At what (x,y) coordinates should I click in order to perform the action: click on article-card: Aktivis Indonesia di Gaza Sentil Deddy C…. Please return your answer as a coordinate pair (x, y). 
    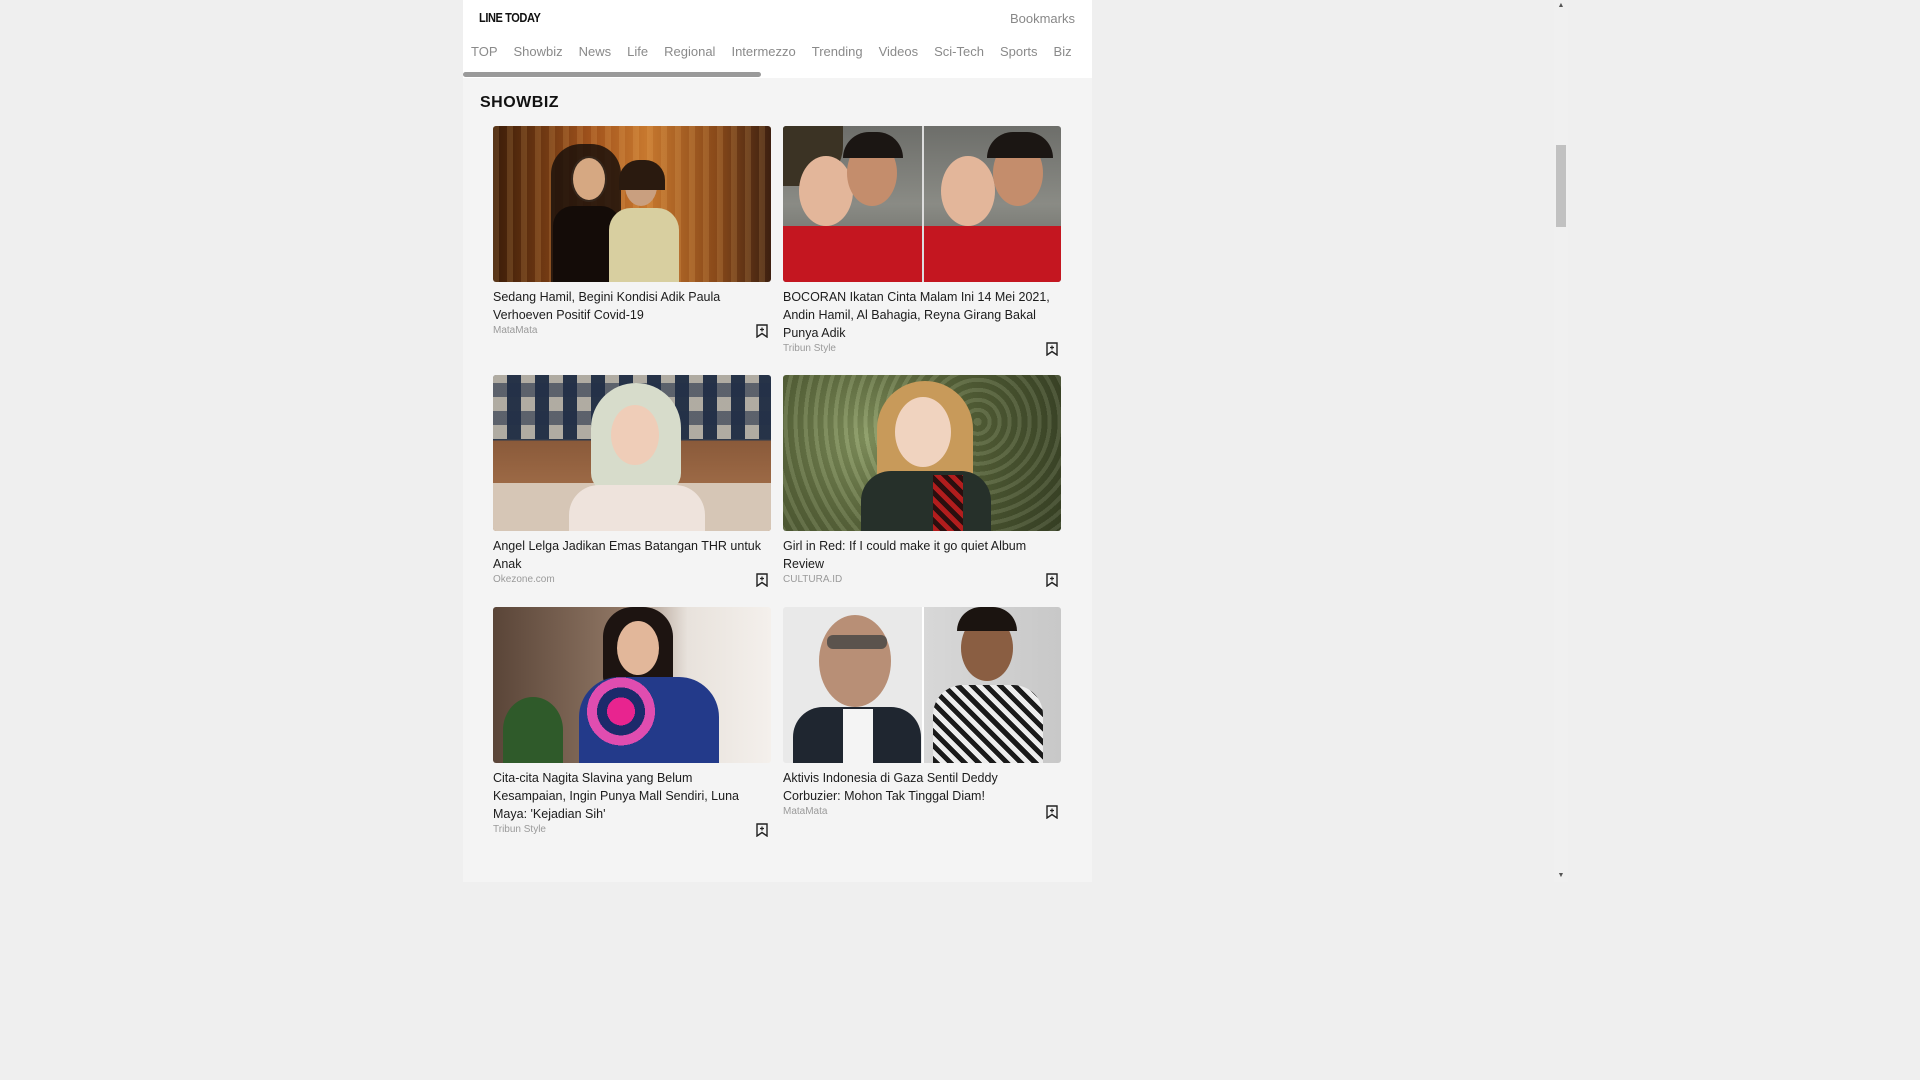
    Looking at the image, I should click on (922, 713).